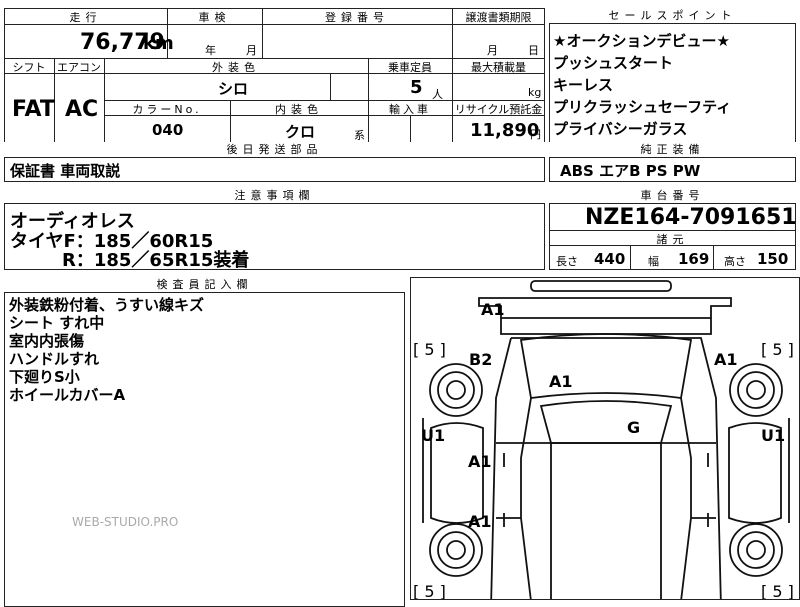  Describe the element at coordinates (79, 67) in the screenshot. I see `ac-label: エアコン` at that location.